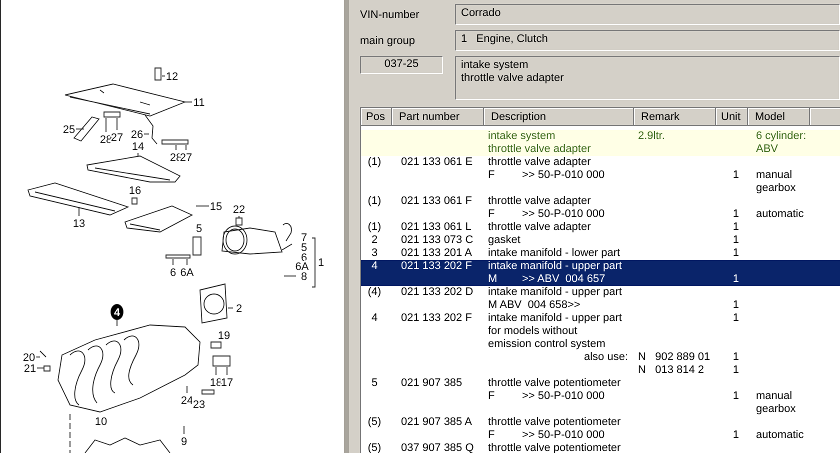  What do you see at coordinates (600, 143) in the screenshot?
I see `table-row: intake system 2.9ltr. 6 cylinder: throttle valve adapter ABV` at bounding box center [600, 143].